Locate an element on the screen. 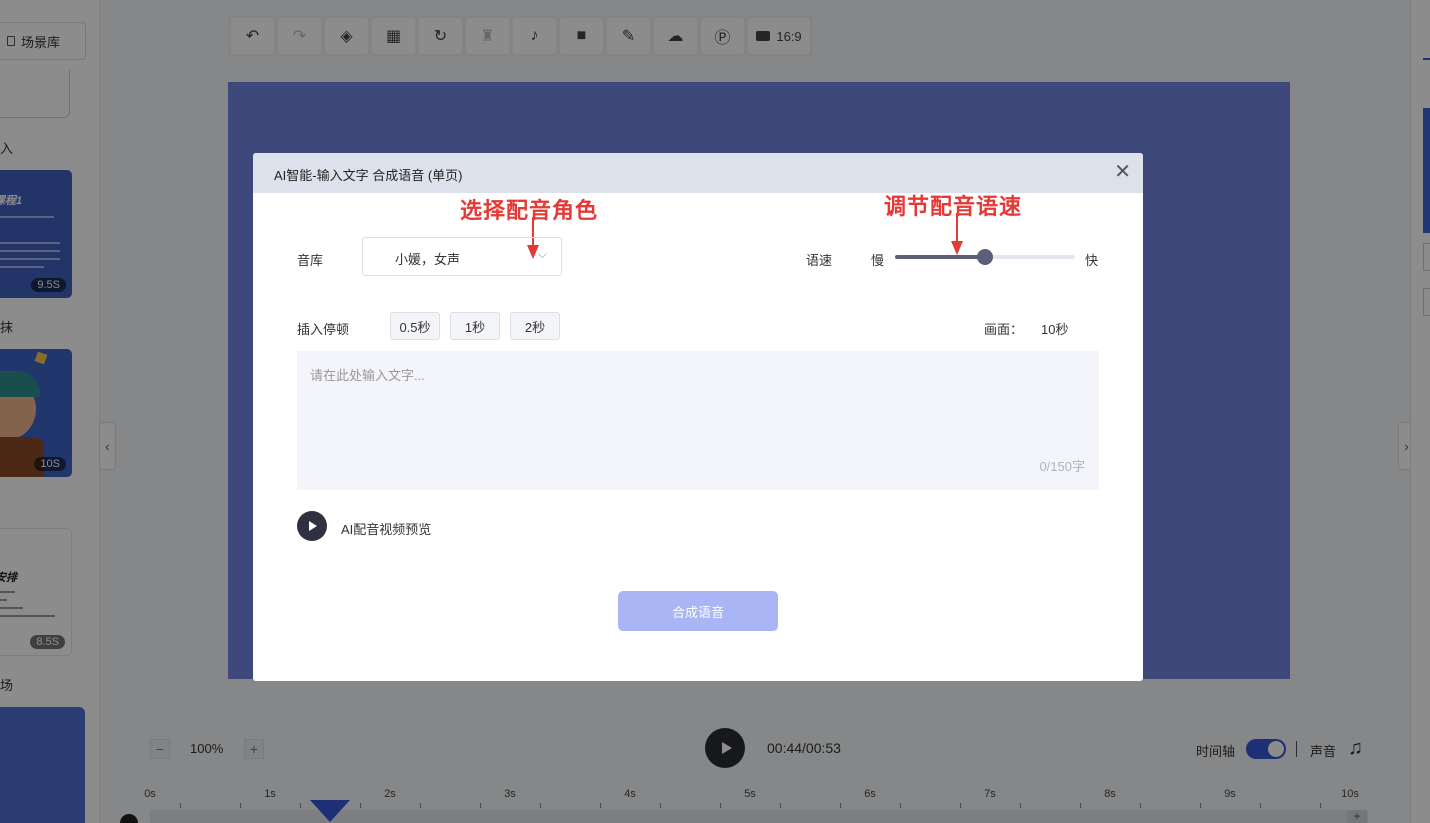 This screenshot has height=823, width=1430. pause-2s-button: 2秒 is located at coordinates (535, 326).